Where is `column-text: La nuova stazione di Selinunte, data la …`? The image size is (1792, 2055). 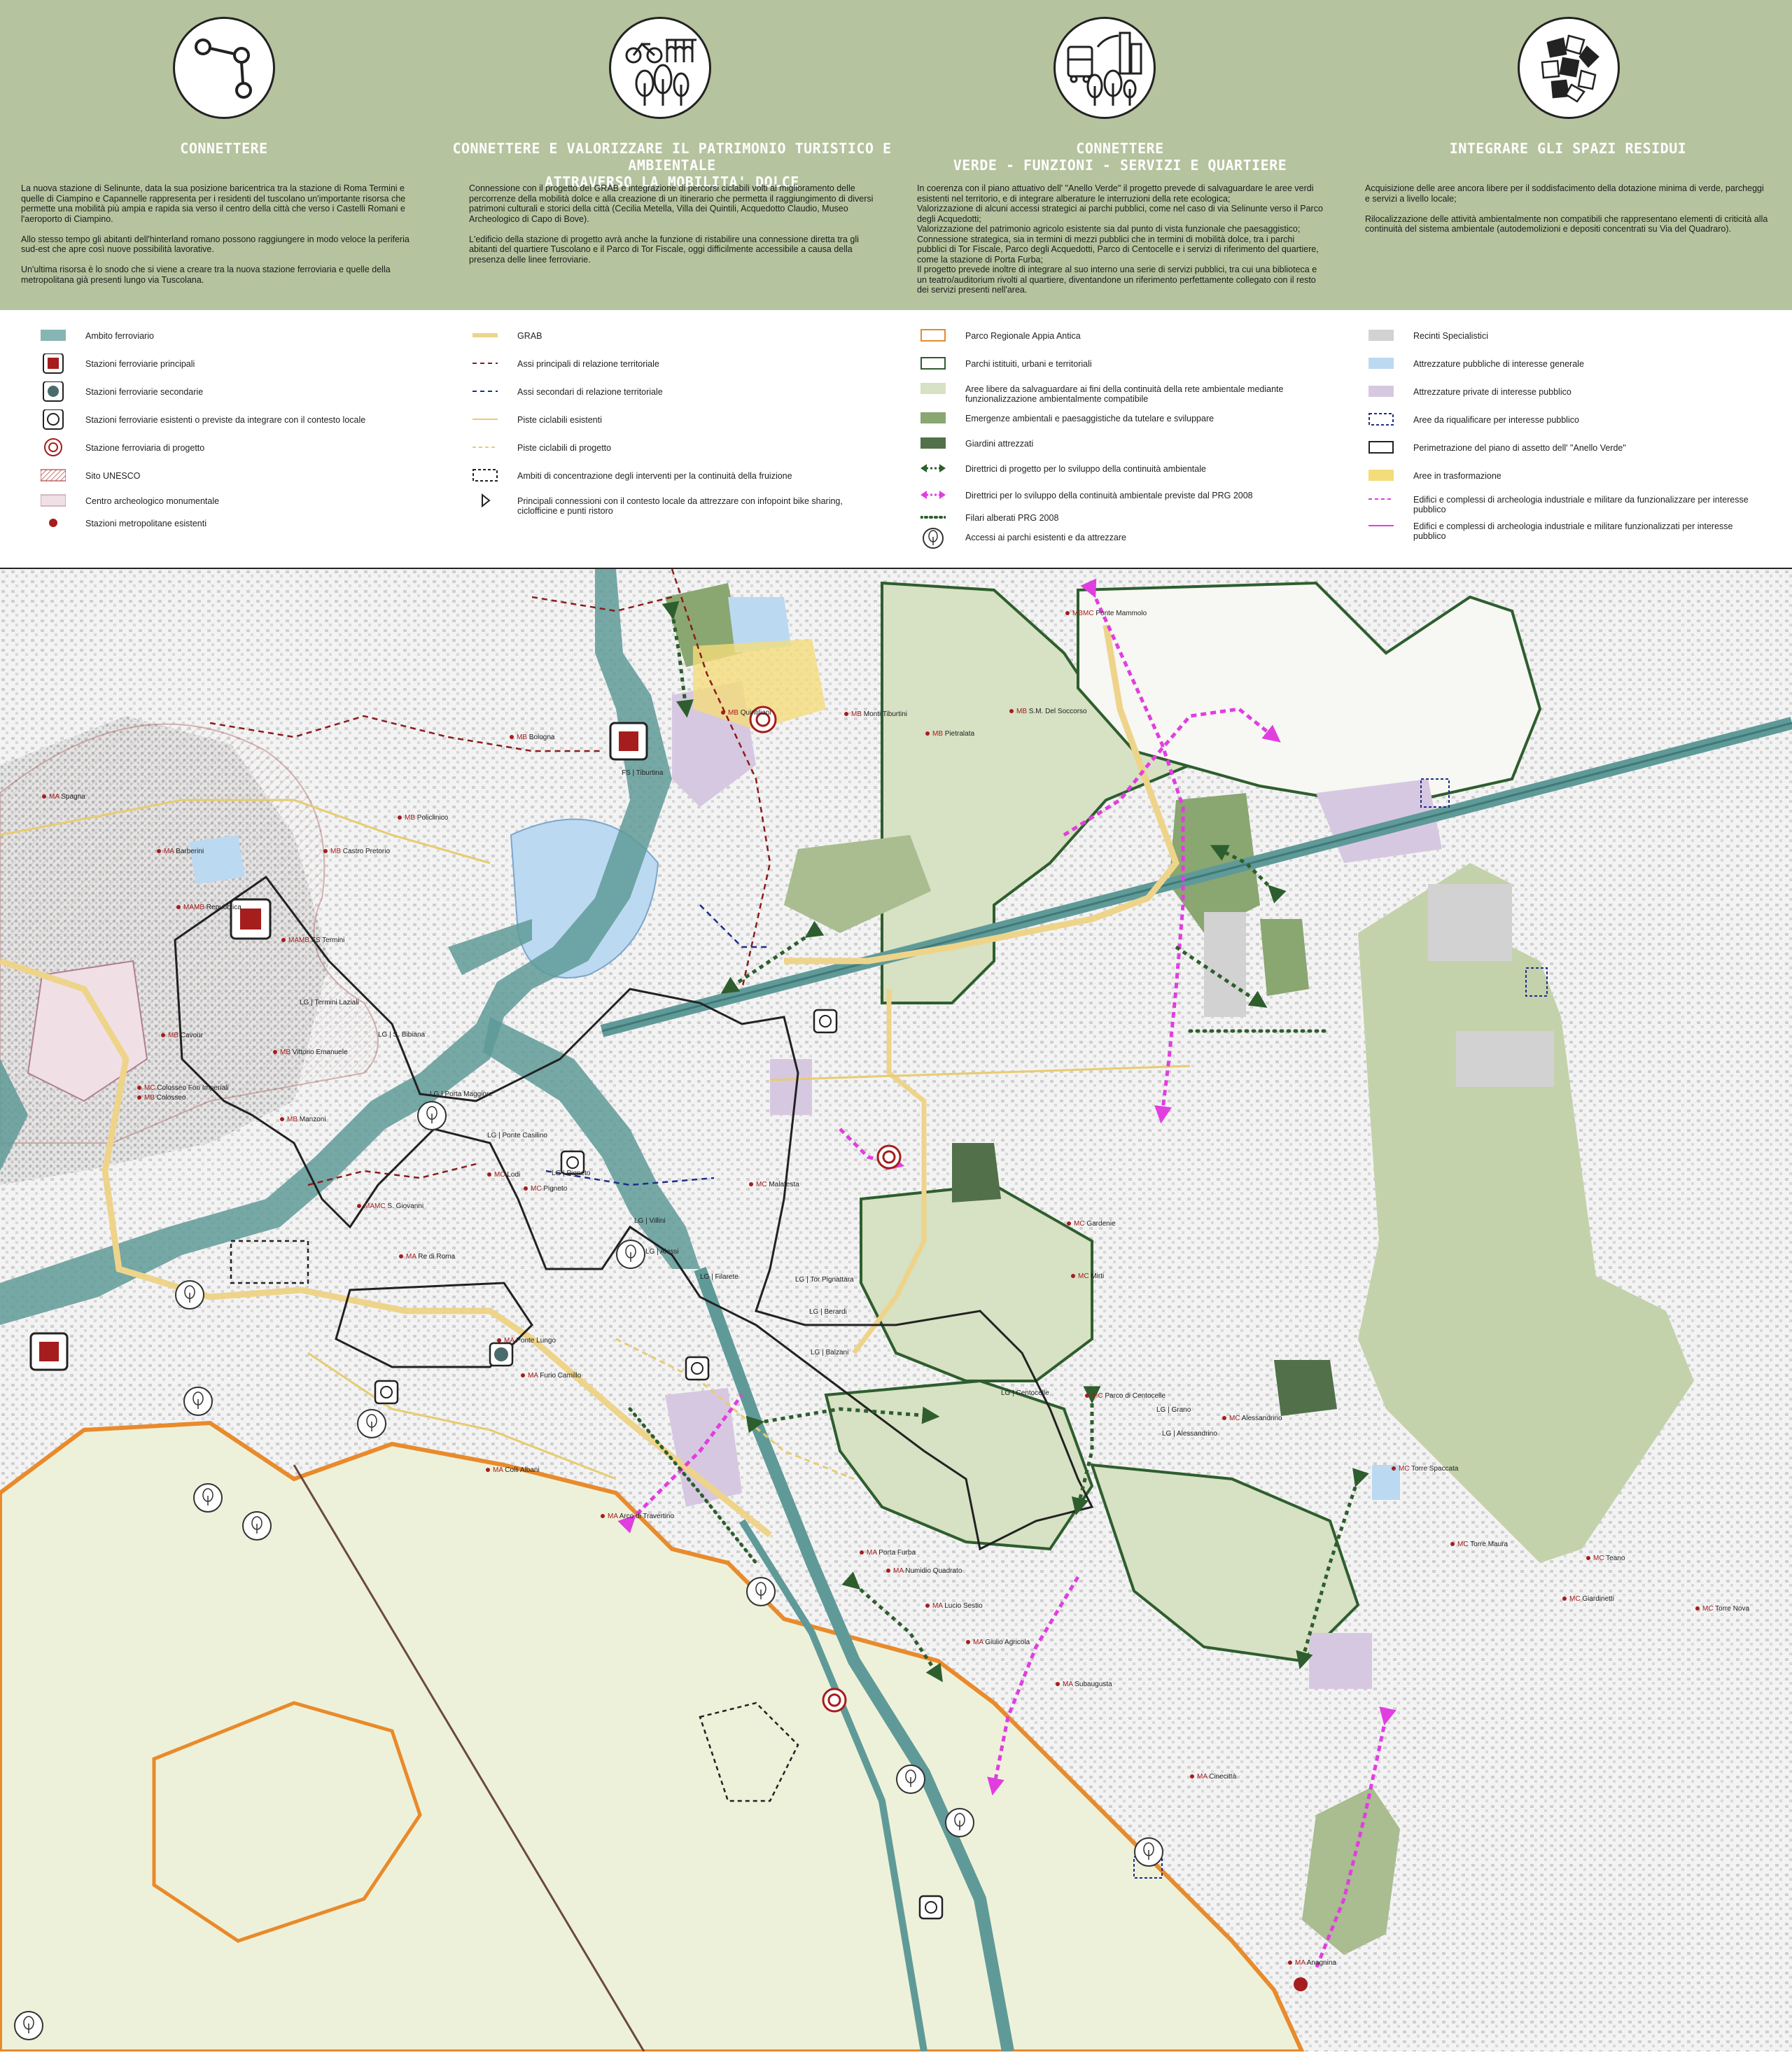
column-text: La nuova stazione di Selinunte, data la … is located at coordinates (215, 234).